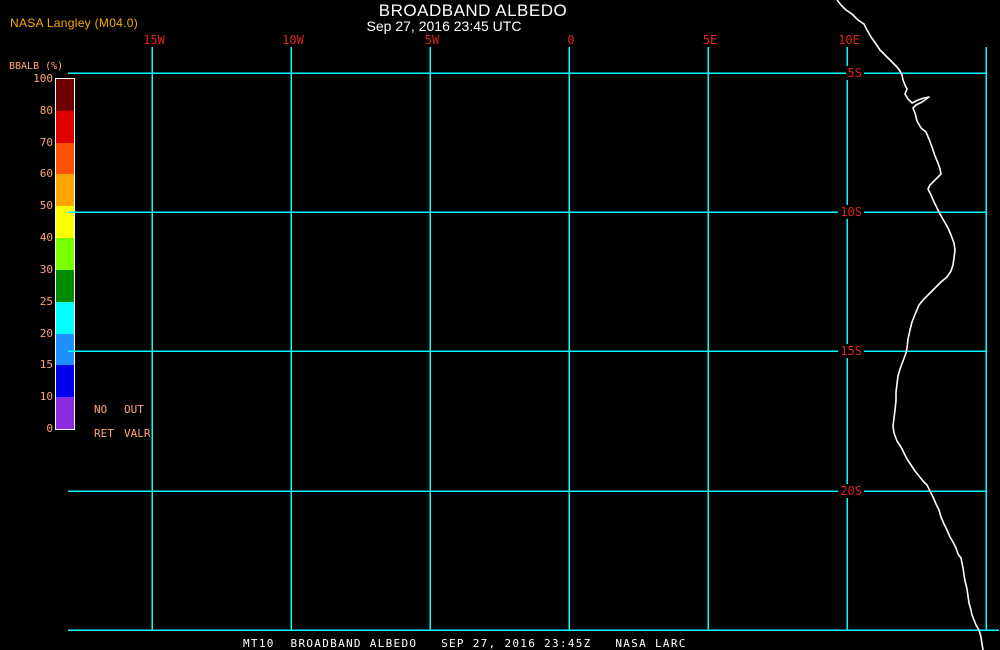 Image resolution: width=1000 pixels, height=650 pixels. I want to click on colorbar-tick-10: 10, so click(46, 396).